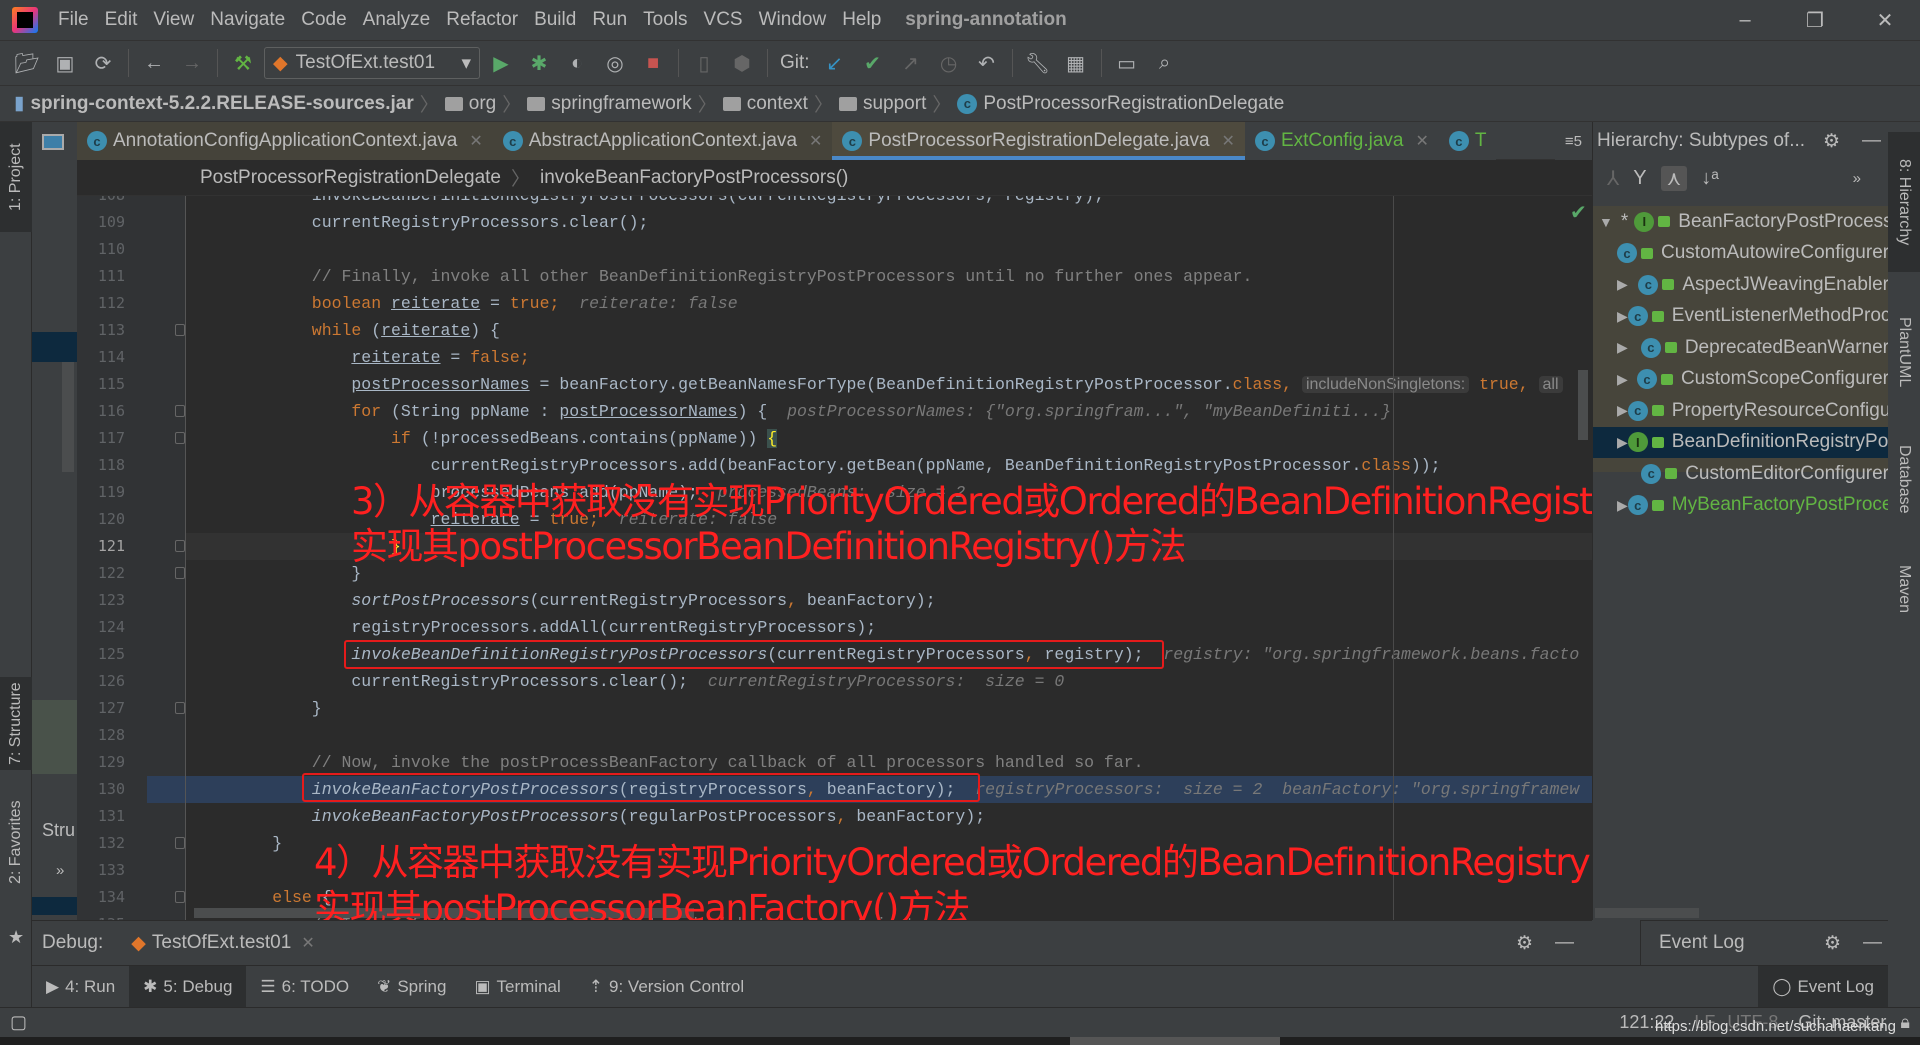 This screenshot has height=1045, width=1920. I want to click on class-hierarchy-icon: ⋏, so click(1674, 178).